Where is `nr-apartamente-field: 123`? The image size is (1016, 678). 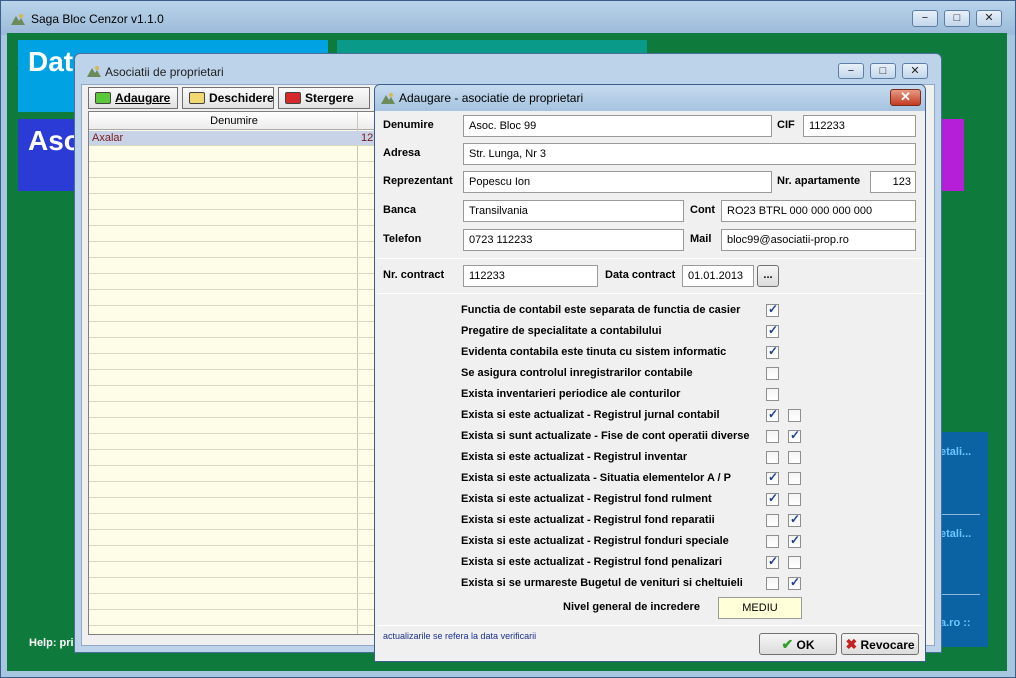 nr-apartamente-field: 123 is located at coordinates (893, 182).